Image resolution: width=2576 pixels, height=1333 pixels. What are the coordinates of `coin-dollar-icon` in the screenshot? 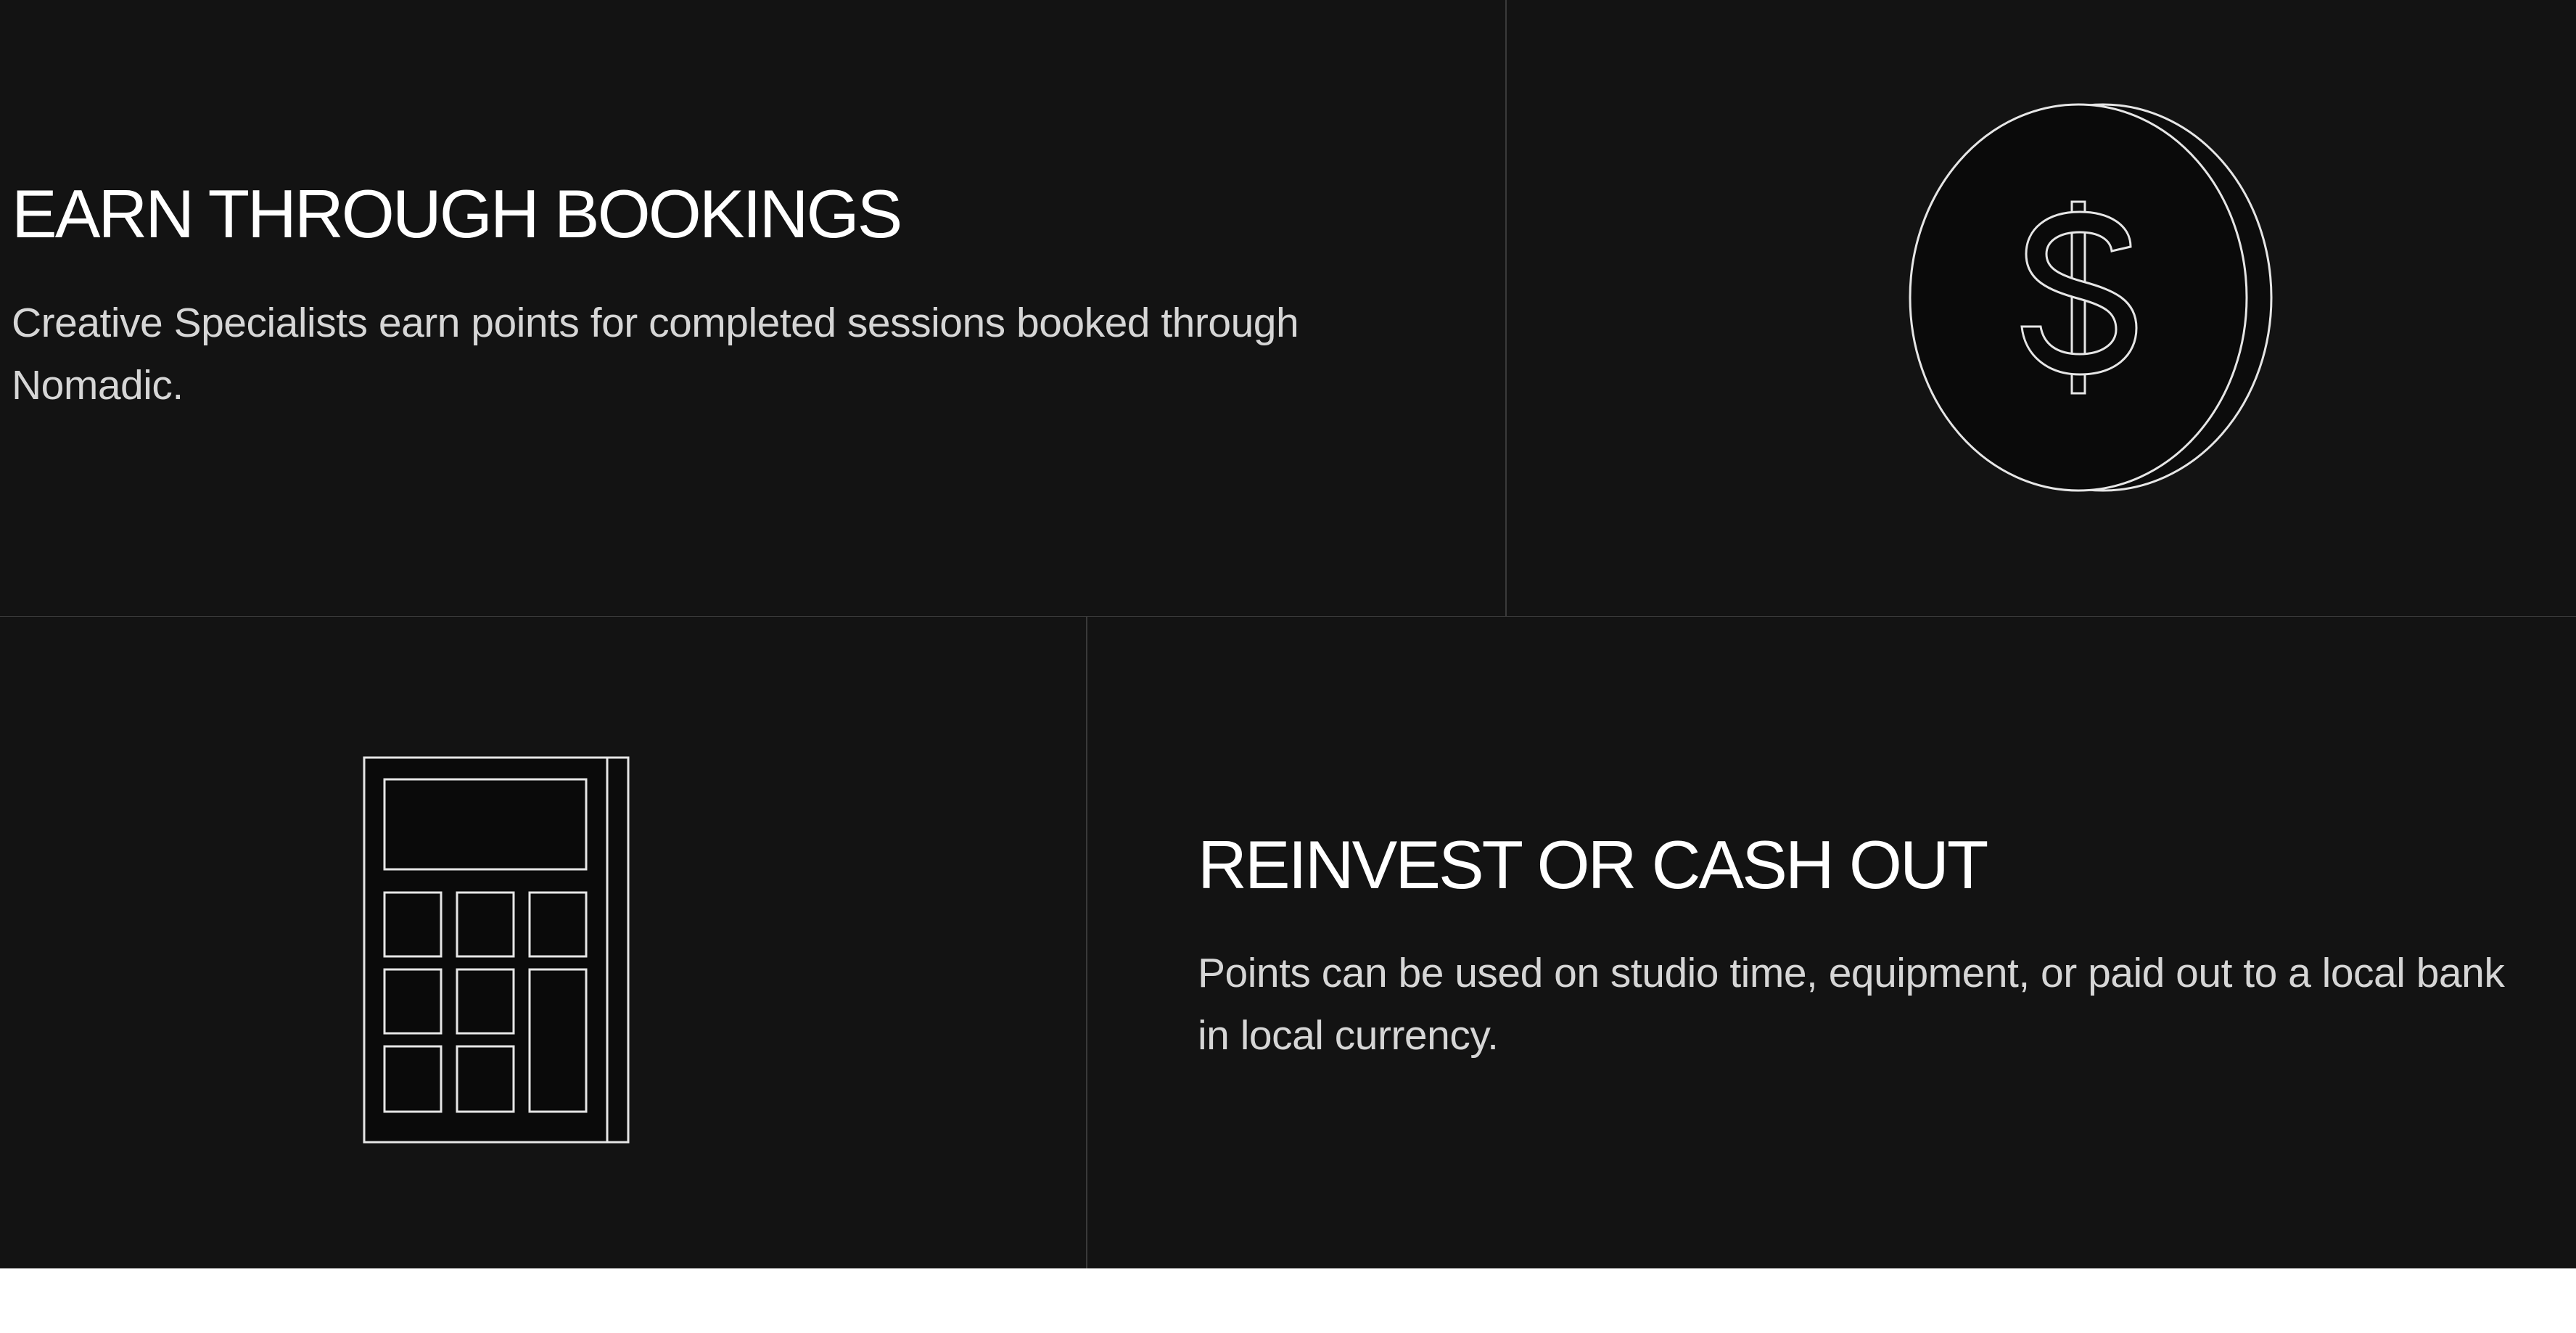 It's located at (2091, 297).